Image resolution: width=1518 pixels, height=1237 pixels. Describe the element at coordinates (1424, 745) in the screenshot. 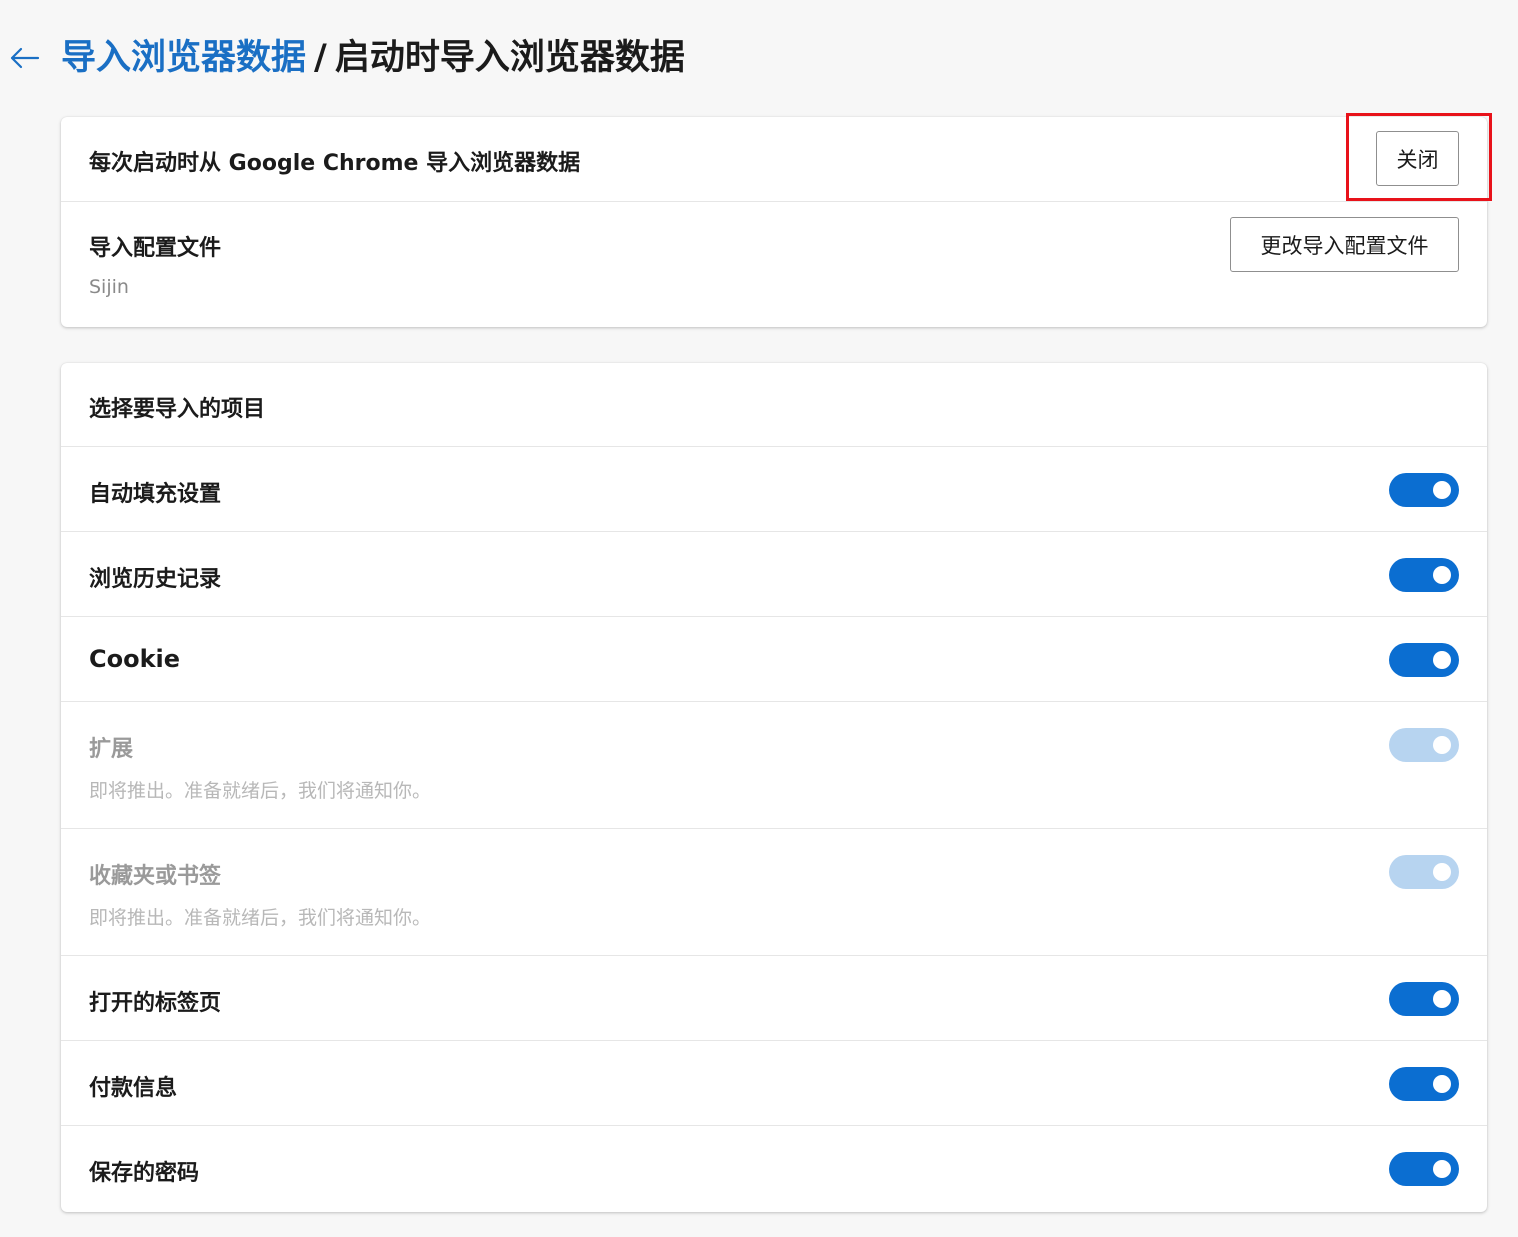

I see `toggle-extensions` at that location.